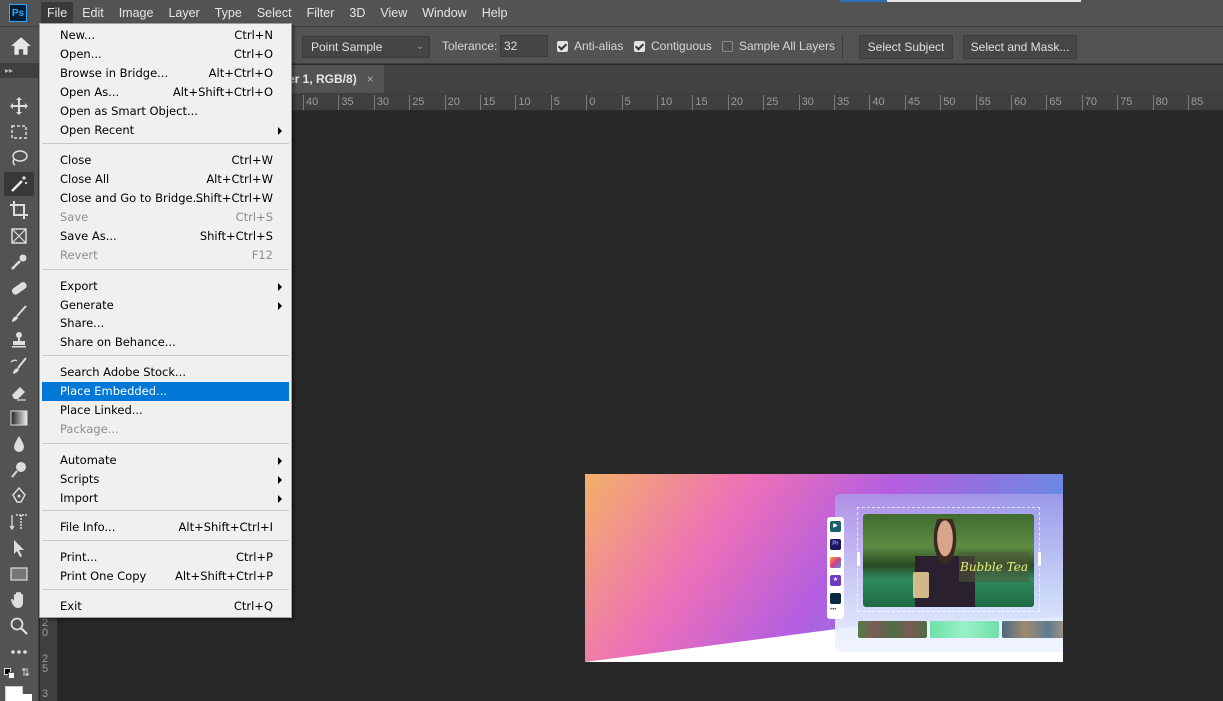  I want to click on menu-item-new: New... Ctrl+N, so click(165, 35).